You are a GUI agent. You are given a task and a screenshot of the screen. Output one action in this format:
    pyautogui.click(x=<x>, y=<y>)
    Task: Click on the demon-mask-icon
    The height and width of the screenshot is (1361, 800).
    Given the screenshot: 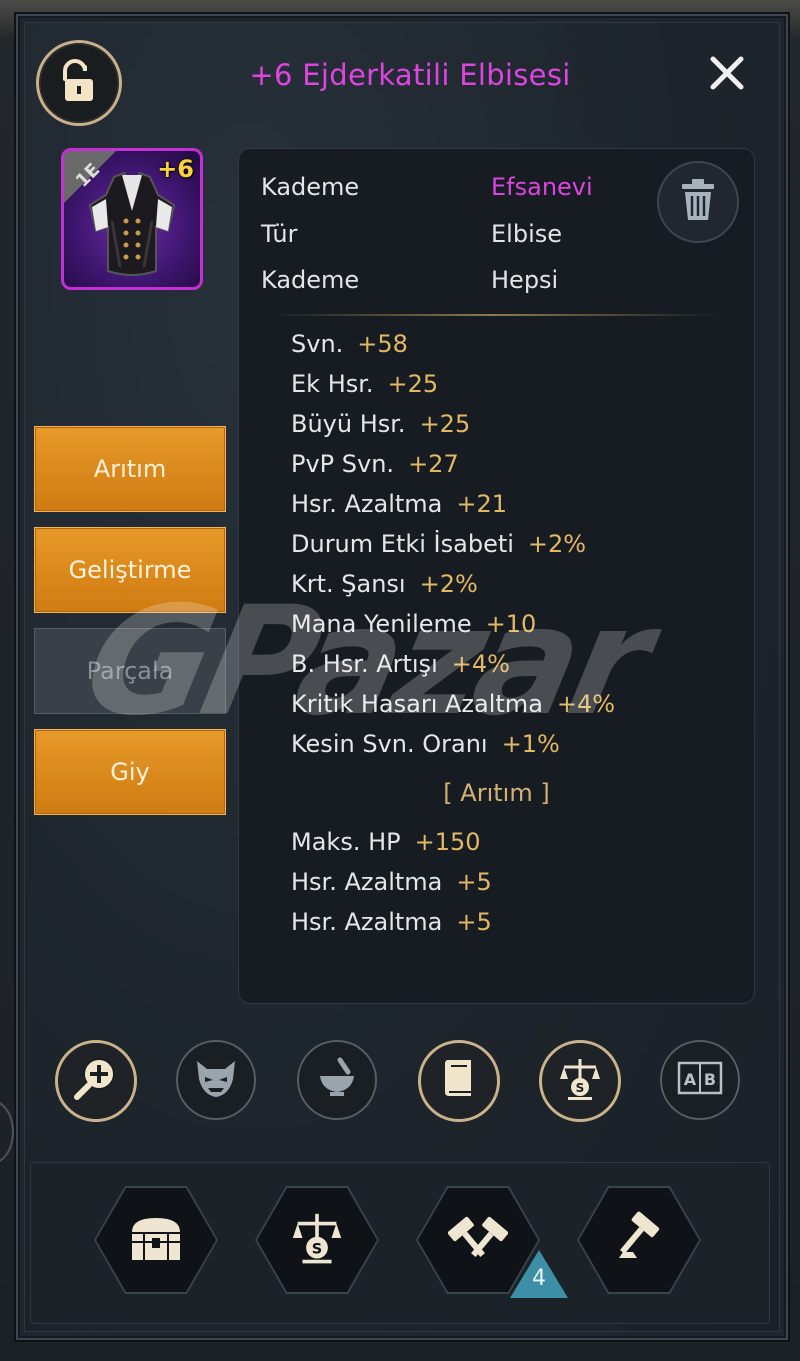 What is the action you would take?
    pyautogui.click(x=216, y=1080)
    